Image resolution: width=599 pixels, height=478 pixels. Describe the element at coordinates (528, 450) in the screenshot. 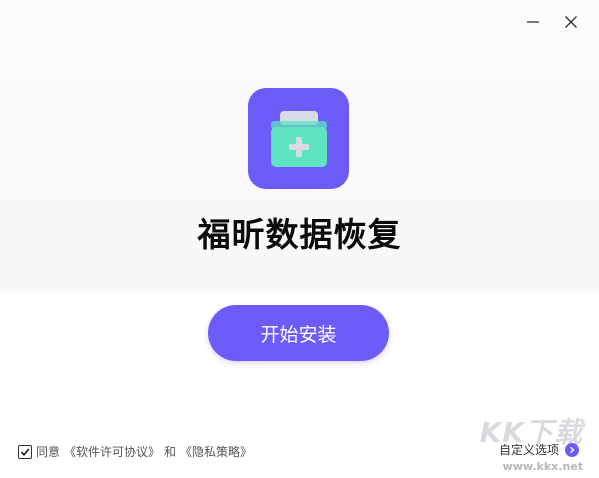

I see `custom-options-label: 自定义选项` at that location.